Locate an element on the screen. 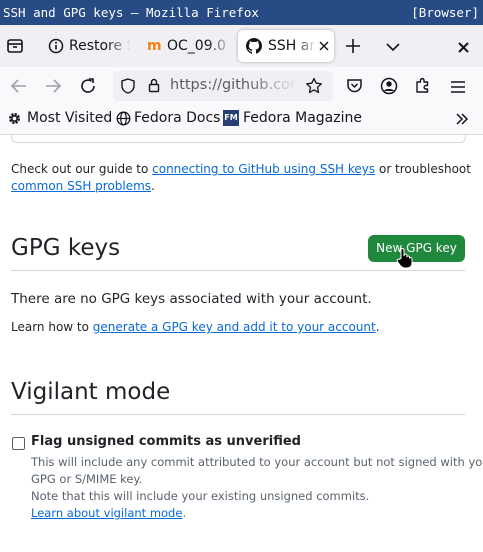 This screenshot has width=483, height=552. vigilant-divider is located at coordinates (238, 414).